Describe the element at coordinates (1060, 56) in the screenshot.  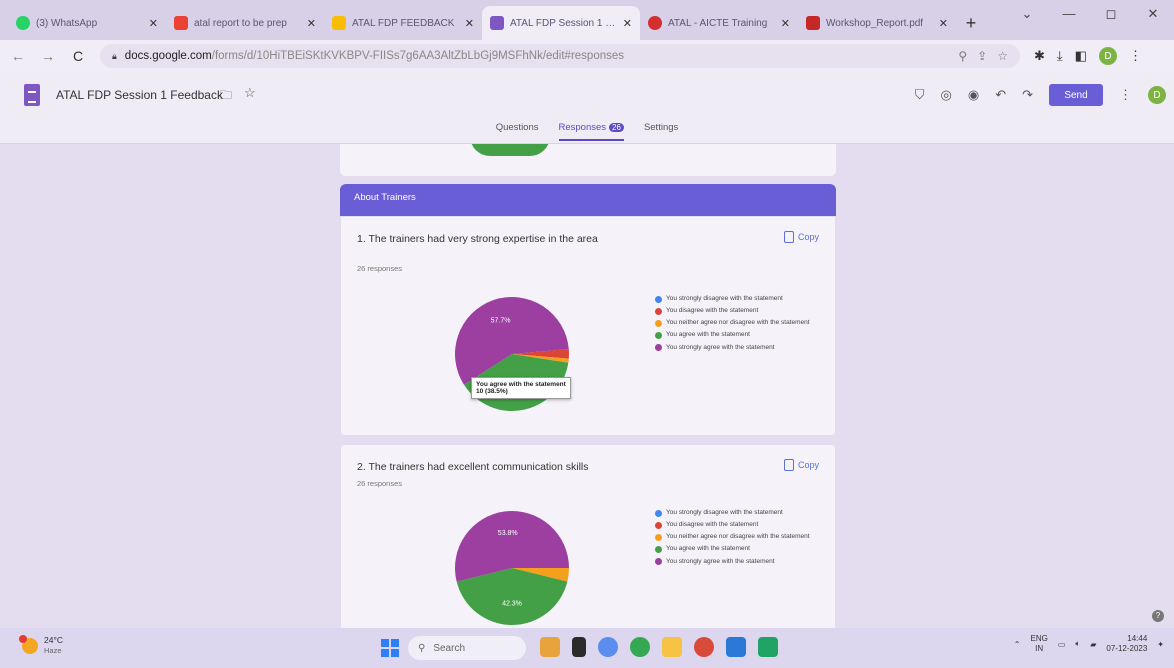
I see `download-icon: ⤓` at that location.